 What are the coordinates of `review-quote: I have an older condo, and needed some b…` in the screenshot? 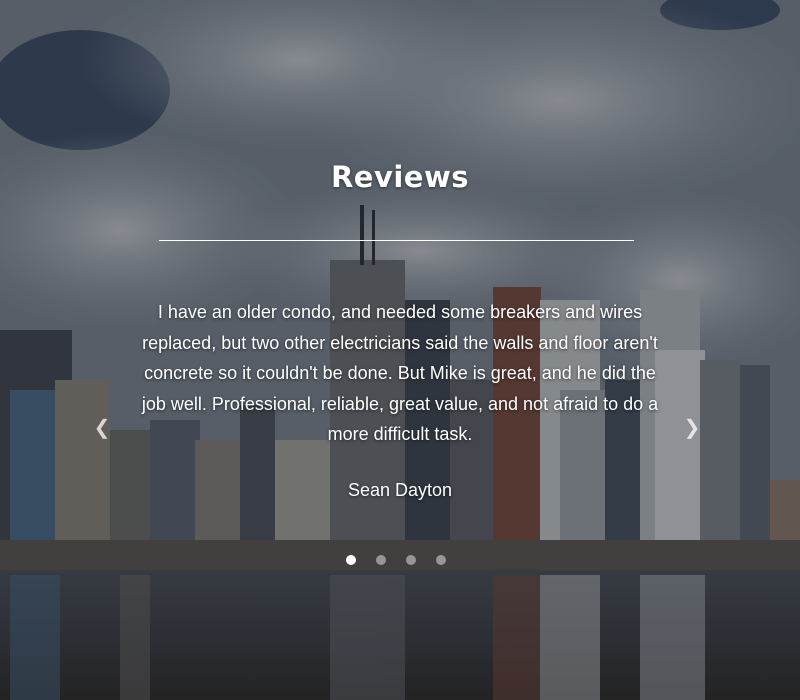 It's located at (400, 373).